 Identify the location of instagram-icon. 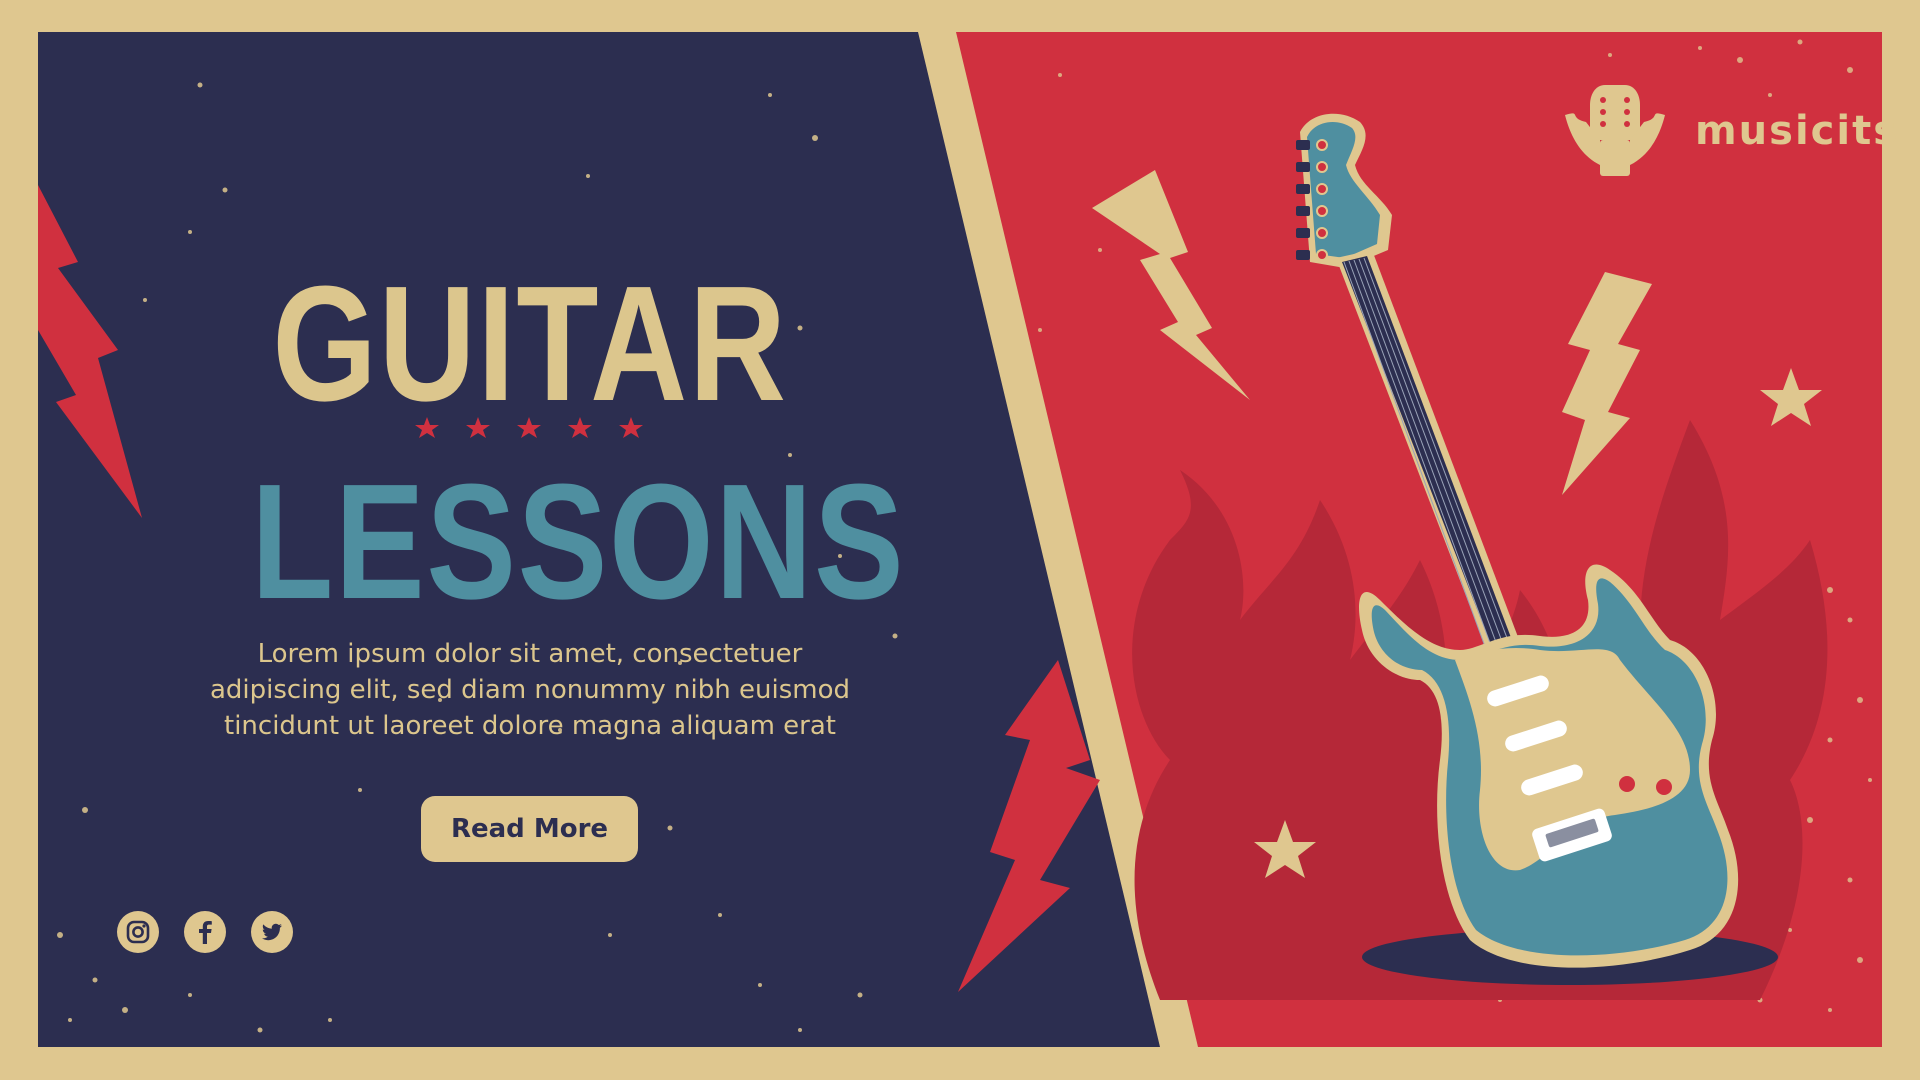
(138, 932).